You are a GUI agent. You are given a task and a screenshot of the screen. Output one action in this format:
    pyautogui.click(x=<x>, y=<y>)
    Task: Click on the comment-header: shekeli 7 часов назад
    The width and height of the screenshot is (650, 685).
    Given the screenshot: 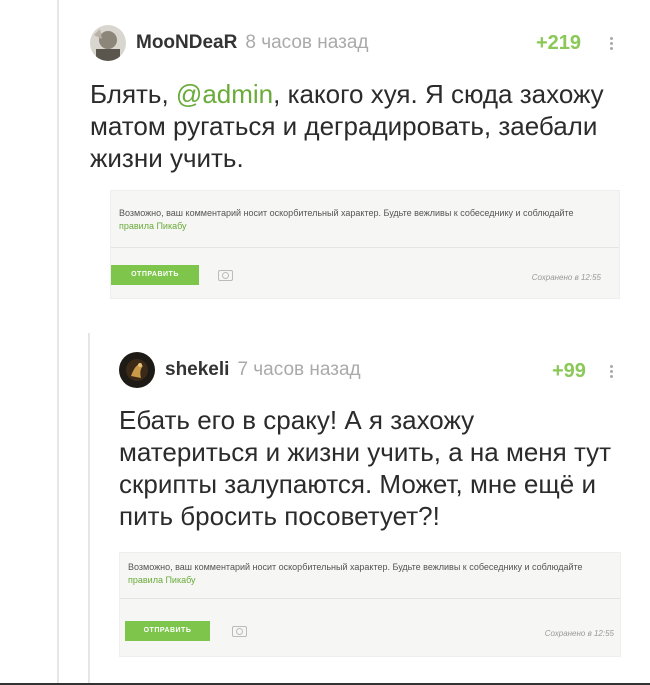 What is the action you would take?
    pyautogui.click(x=240, y=370)
    